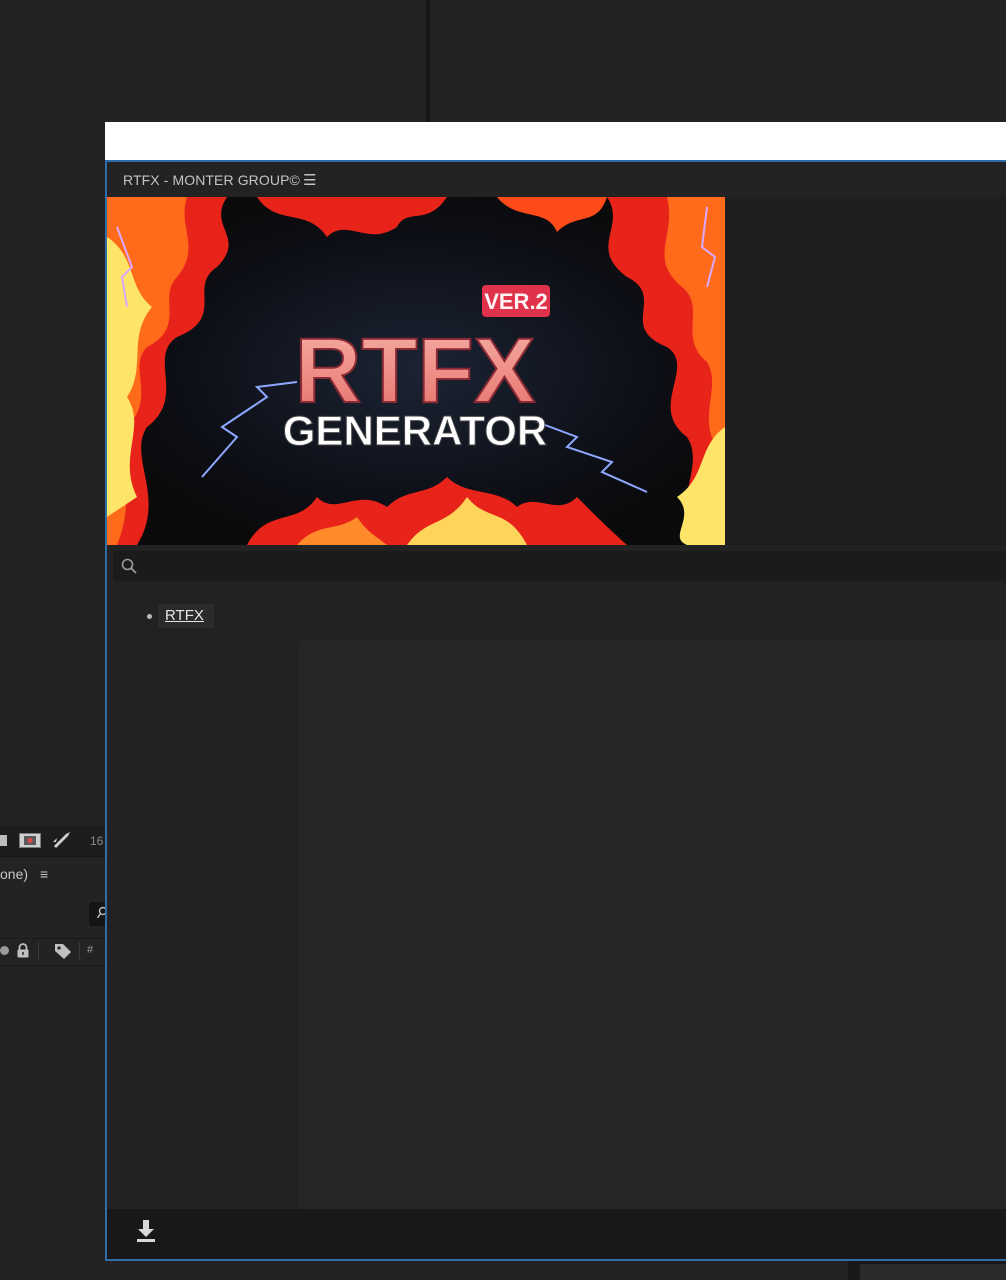  What do you see at coordinates (184, 615) in the screenshot?
I see `nav-link-rtfx: RTFX` at bounding box center [184, 615].